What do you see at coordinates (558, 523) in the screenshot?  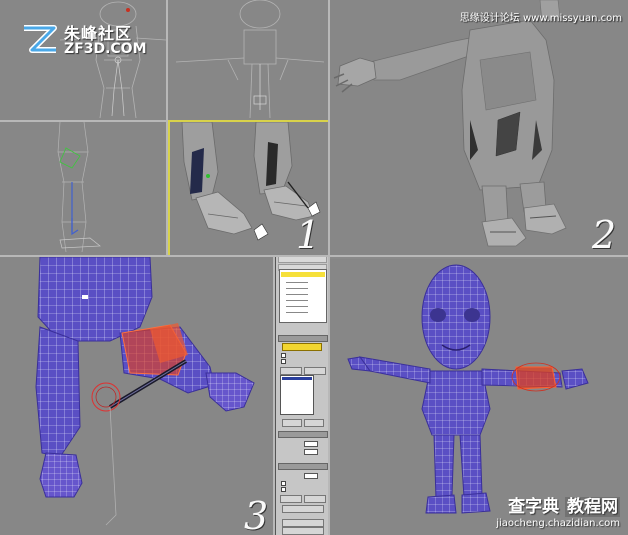 I see `watermark-bottom-url: jiaocheng.chazidian.com` at bounding box center [558, 523].